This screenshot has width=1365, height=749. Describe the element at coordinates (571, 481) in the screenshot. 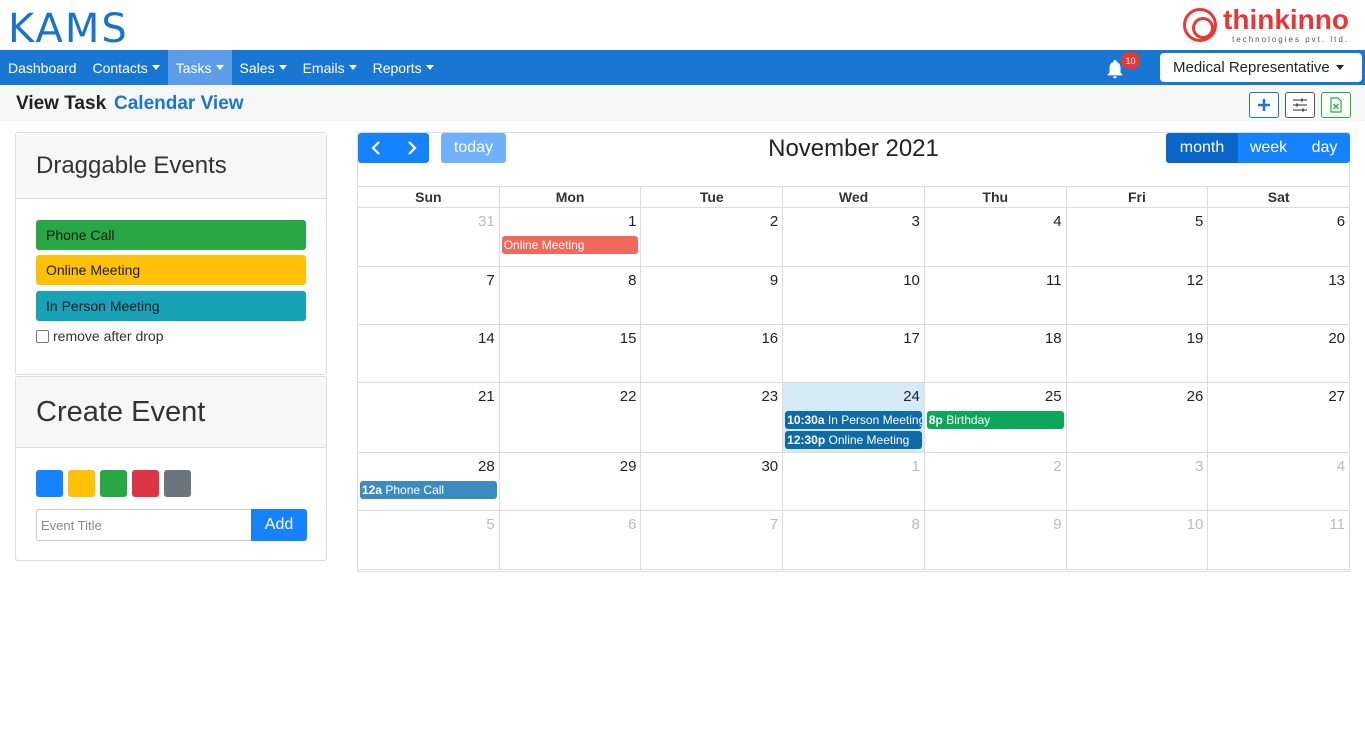

I see `day-cell: 29` at that location.